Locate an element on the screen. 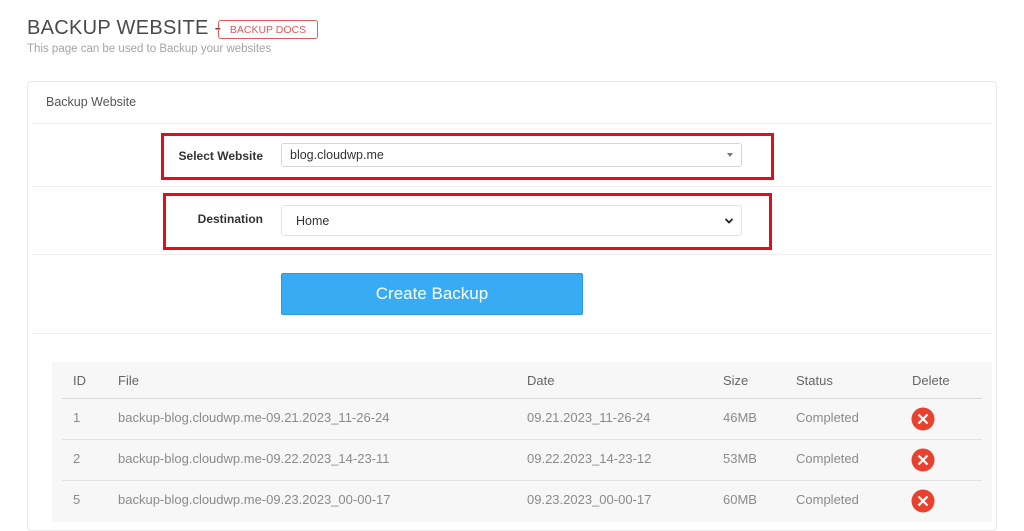  column-header-date: Date is located at coordinates (541, 380).